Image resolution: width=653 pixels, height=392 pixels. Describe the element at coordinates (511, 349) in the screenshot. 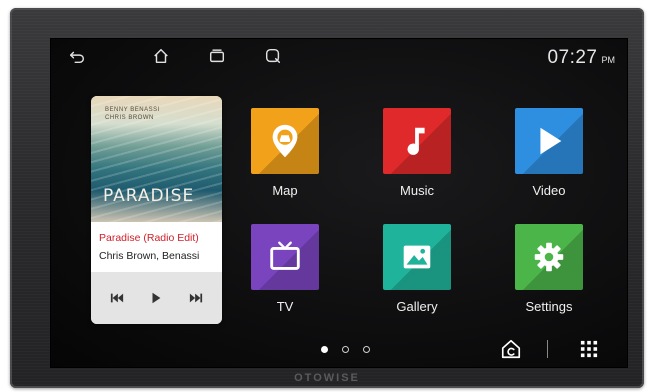

I see `carplay-home-icon` at that location.